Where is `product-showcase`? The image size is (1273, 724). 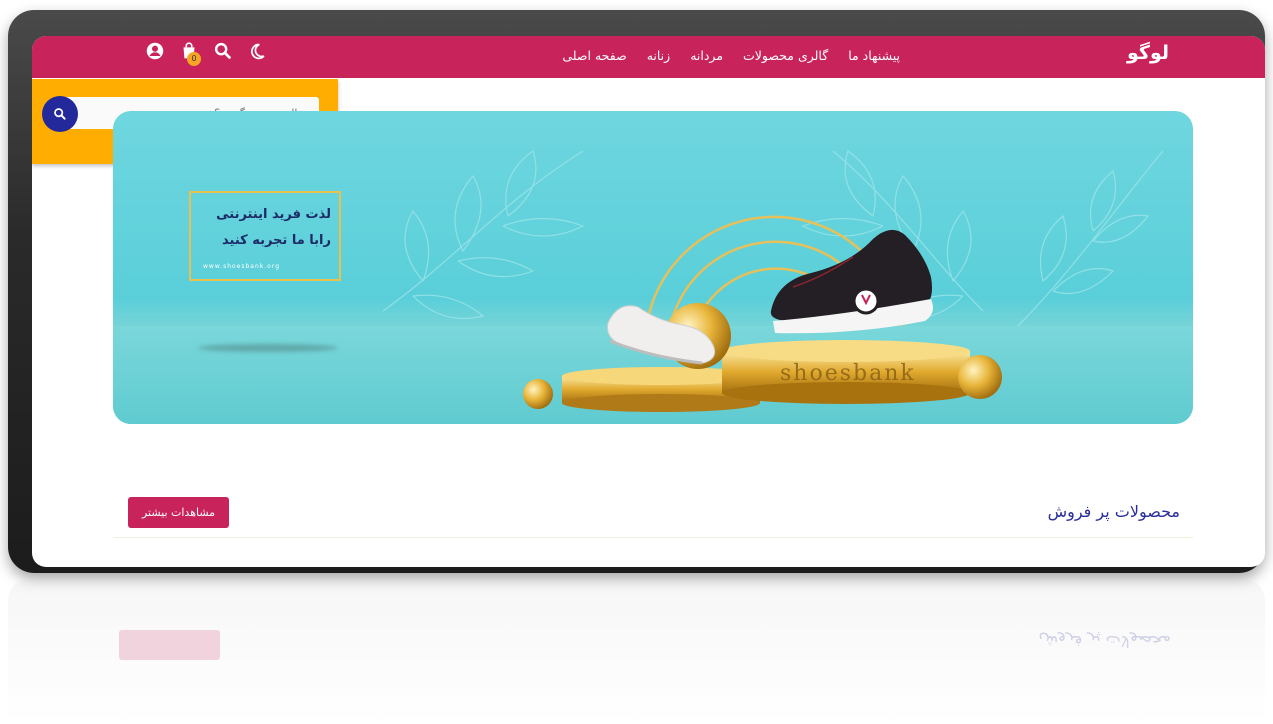 product-showcase is located at coordinates (762, 320).